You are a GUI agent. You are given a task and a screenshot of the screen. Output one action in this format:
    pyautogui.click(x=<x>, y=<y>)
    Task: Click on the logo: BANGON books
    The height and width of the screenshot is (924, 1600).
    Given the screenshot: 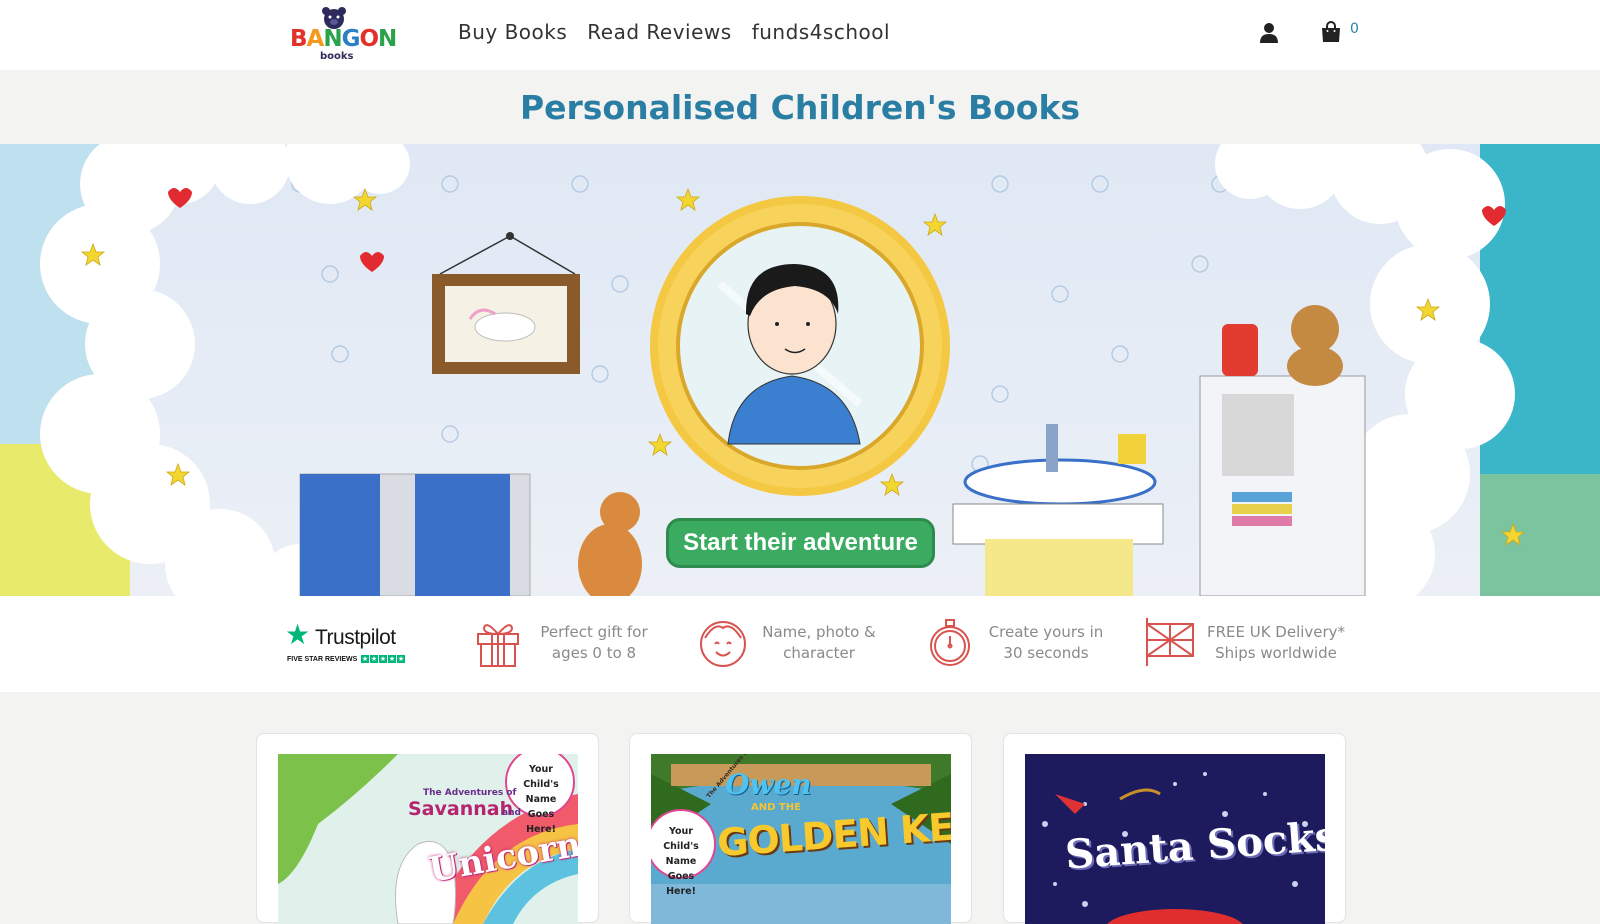 What is the action you would take?
    pyautogui.click(x=343, y=35)
    